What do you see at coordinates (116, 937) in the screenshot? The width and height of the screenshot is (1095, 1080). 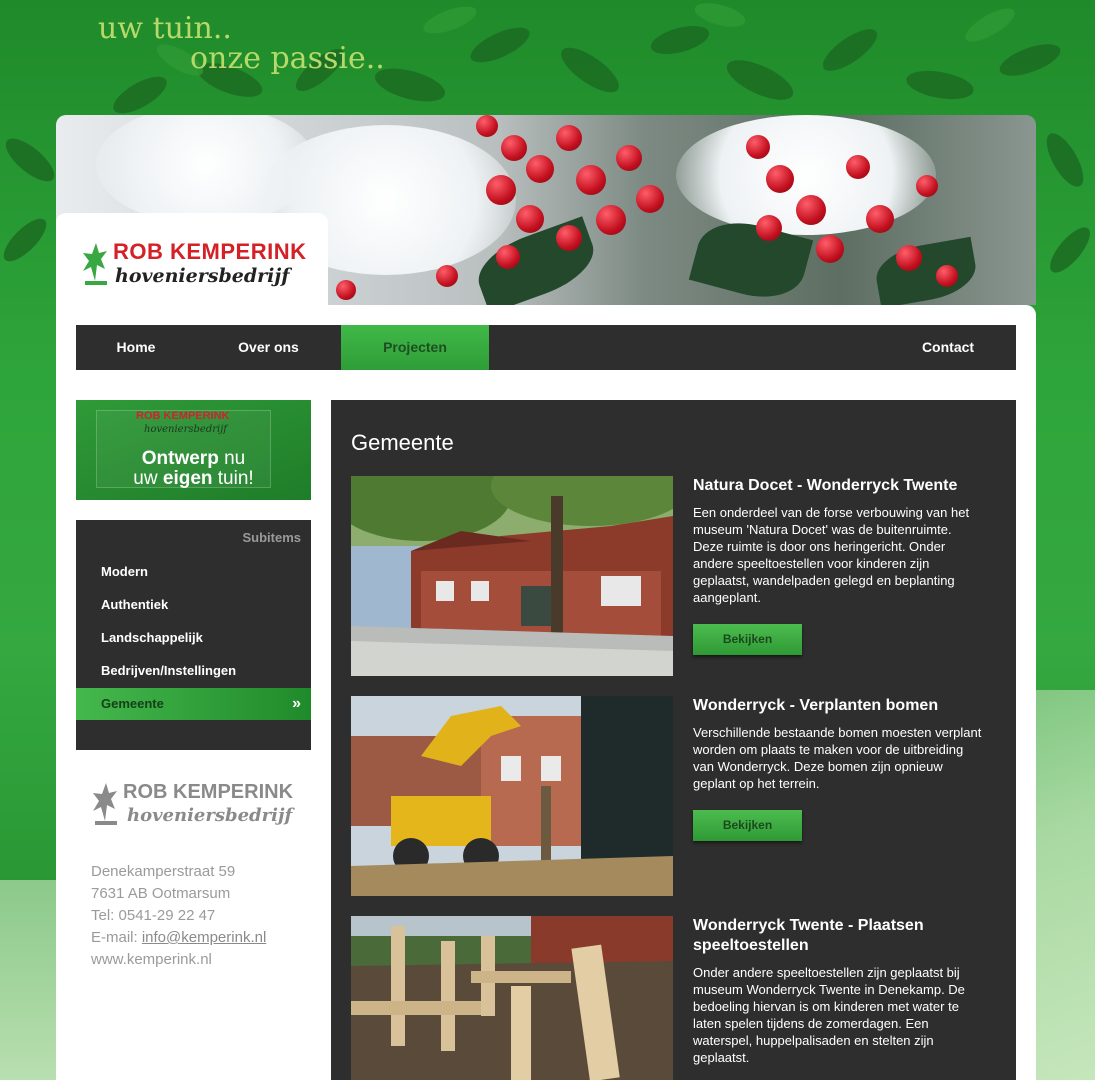 I see `email-label: E-mail:` at bounding box center [116, 937].